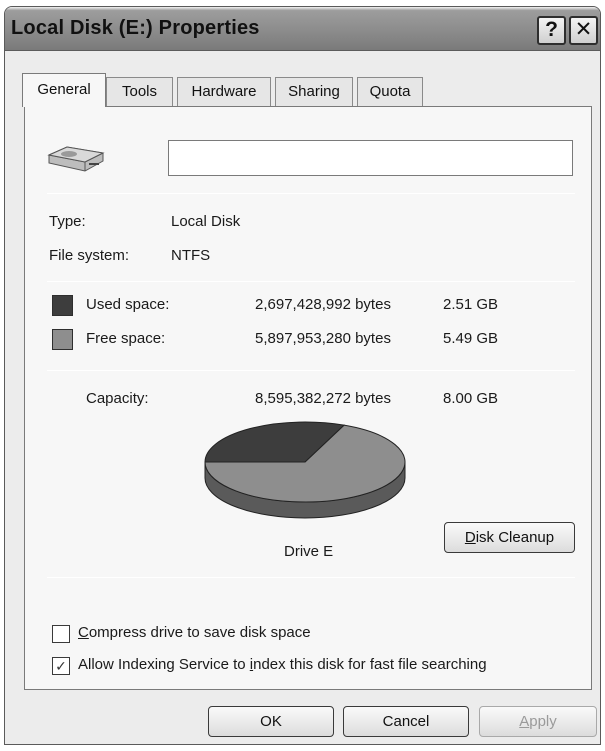  What do you see at coordinates (62, 305) in the screenshot?
I see `used-space-swatch` at bounding box center [62, 305].